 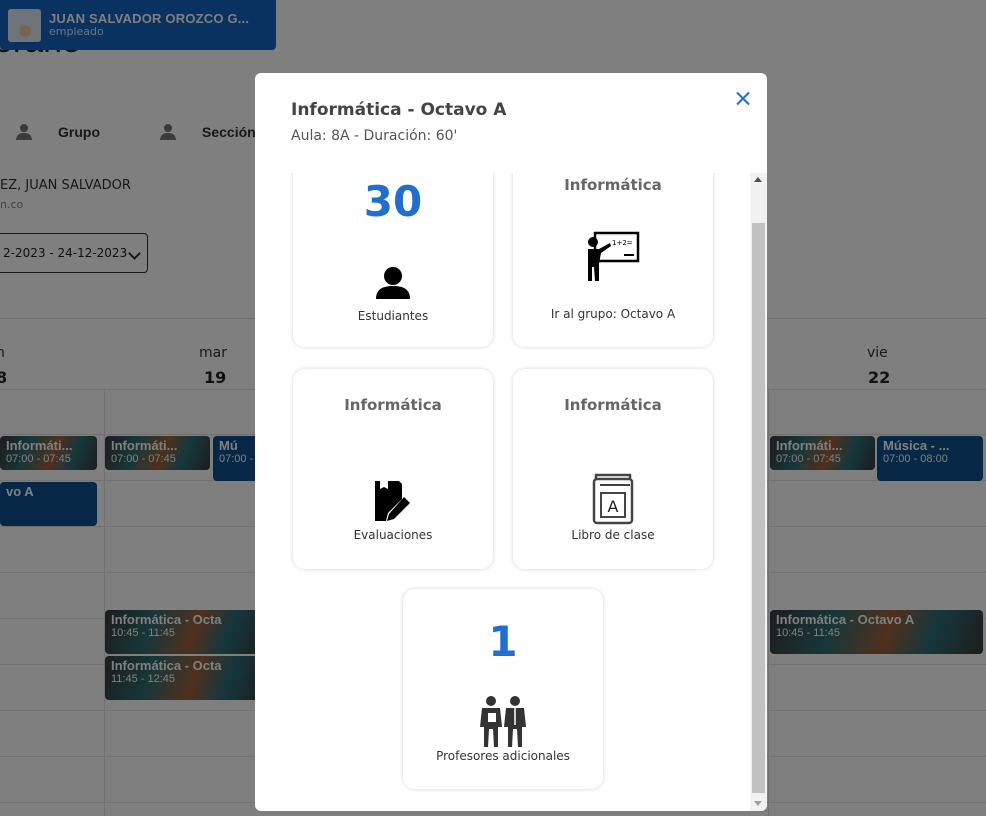 What do you see at coordinates (399, 110) in the screenshot?
I see `modal-title: Informática - Octavo A` at bounding box center [399, 110].